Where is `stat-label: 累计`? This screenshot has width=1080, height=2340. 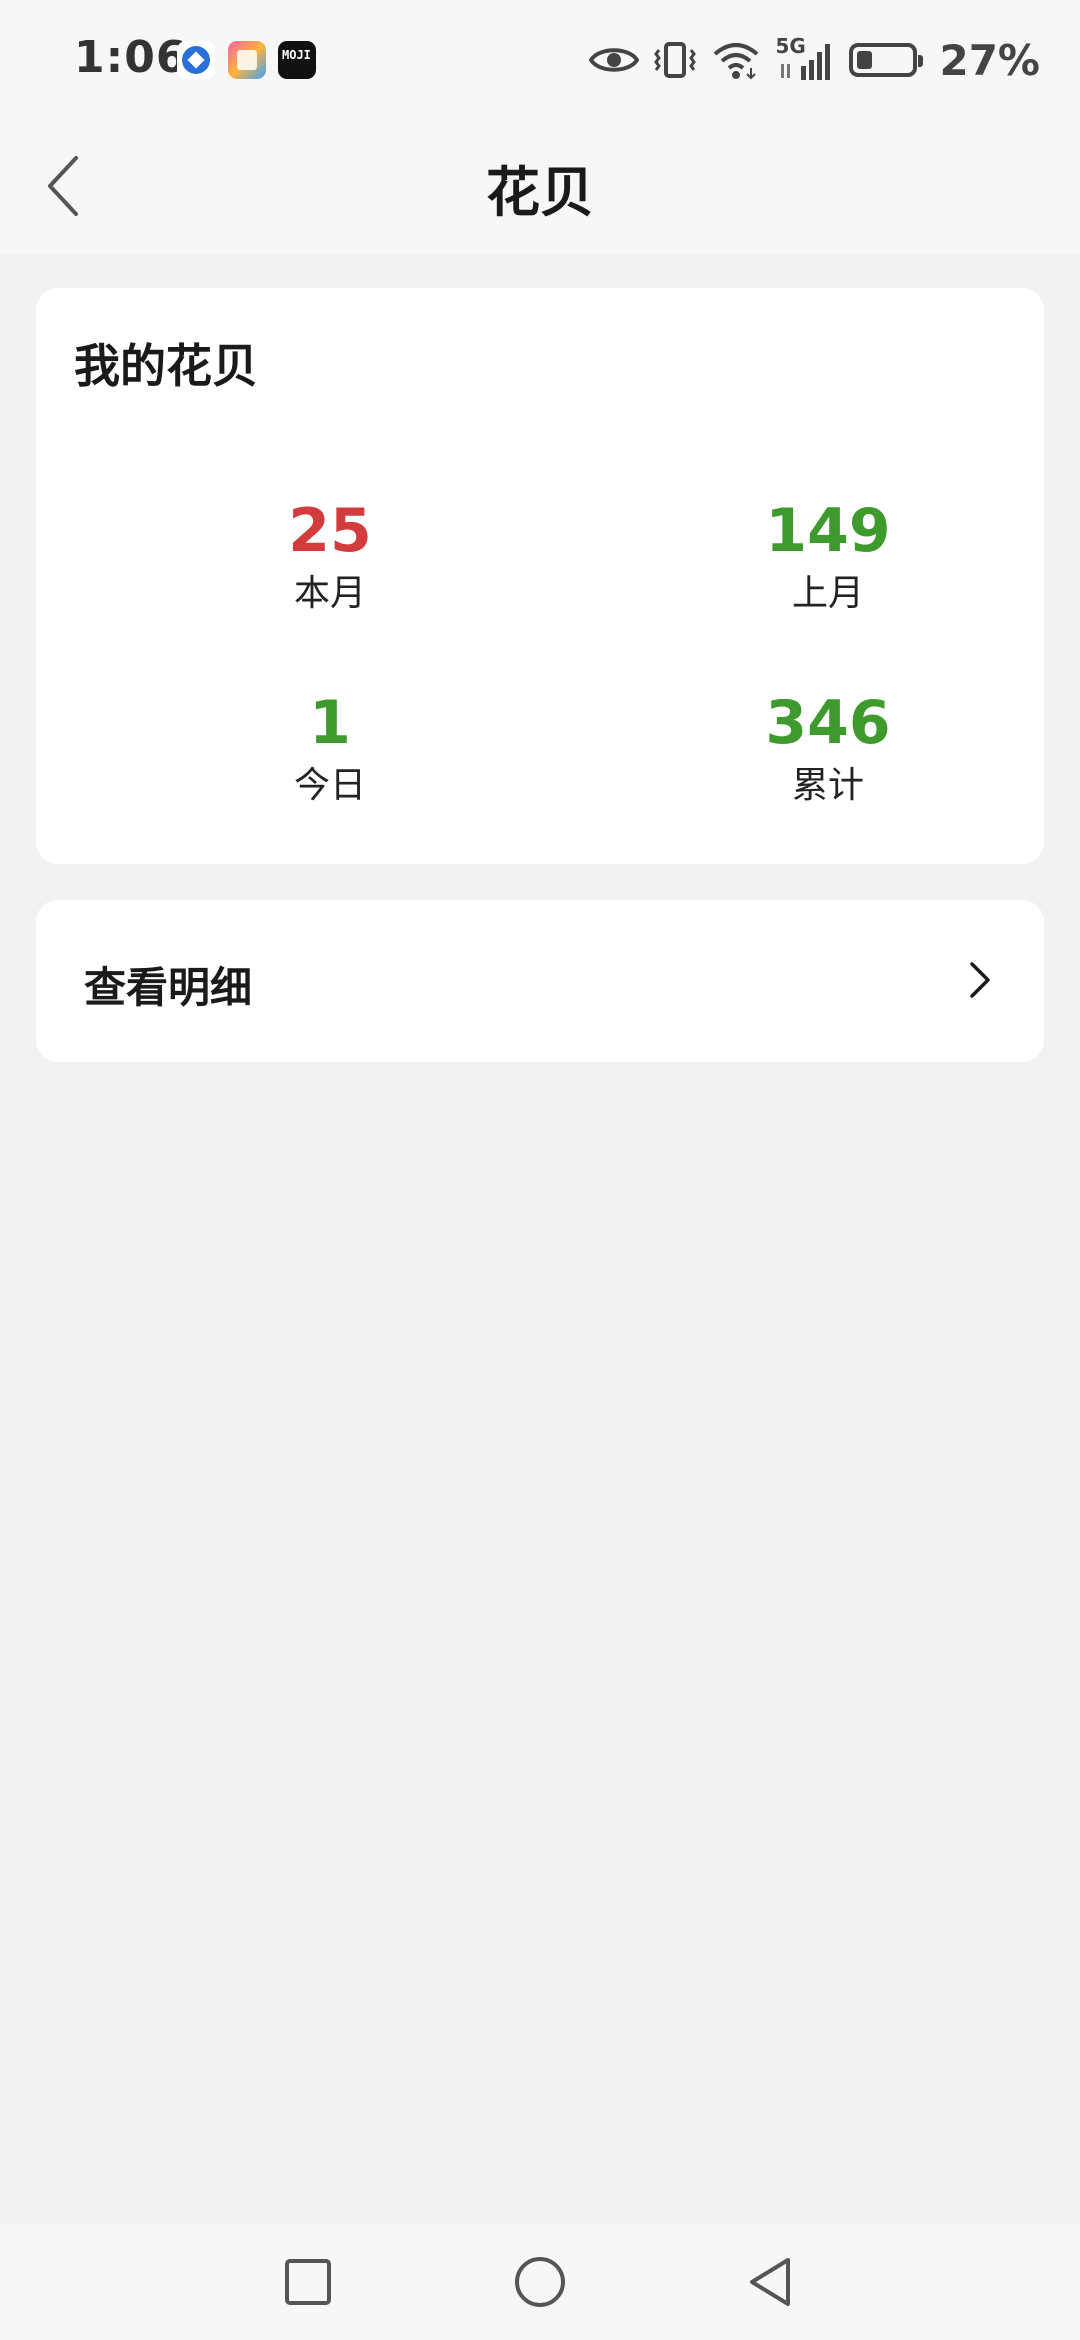 stat-label: 累计 is located at coordinates (827, 785).